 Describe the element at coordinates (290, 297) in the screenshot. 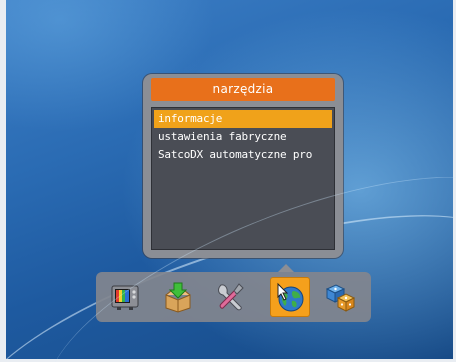

I see `globe-cursor-icon` at that location.